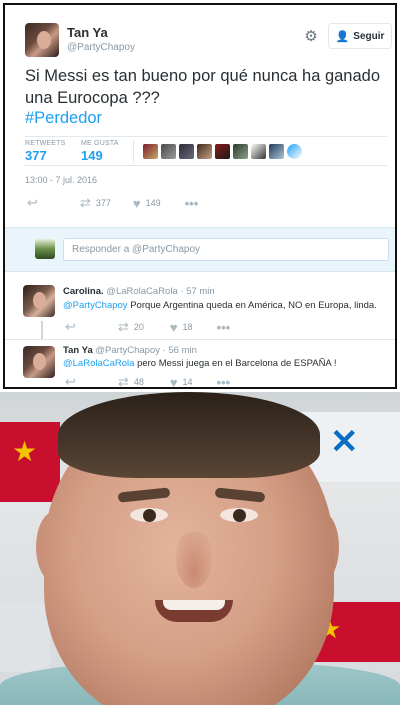 The height and width of the screenshot is (705, 400). I want to click on stats-divider, so click(133, 151).